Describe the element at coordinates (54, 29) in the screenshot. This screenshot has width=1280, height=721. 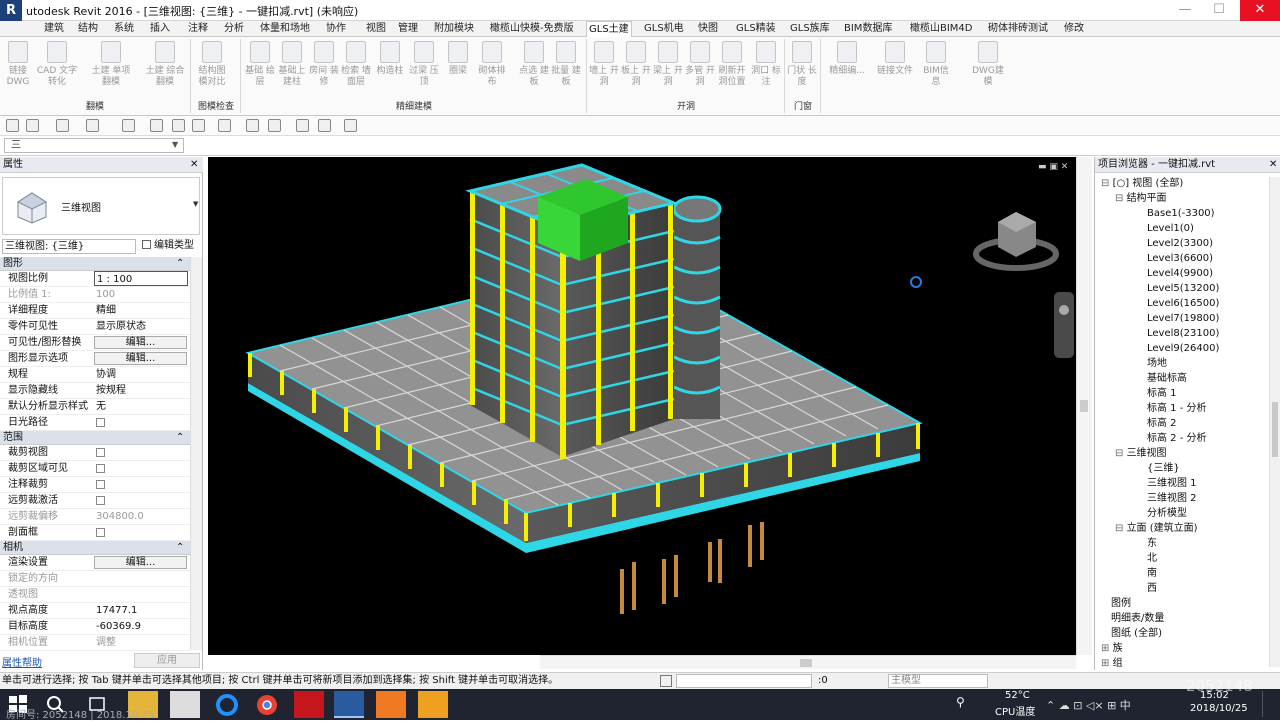
I see `tab-0: 建筑` at that location.